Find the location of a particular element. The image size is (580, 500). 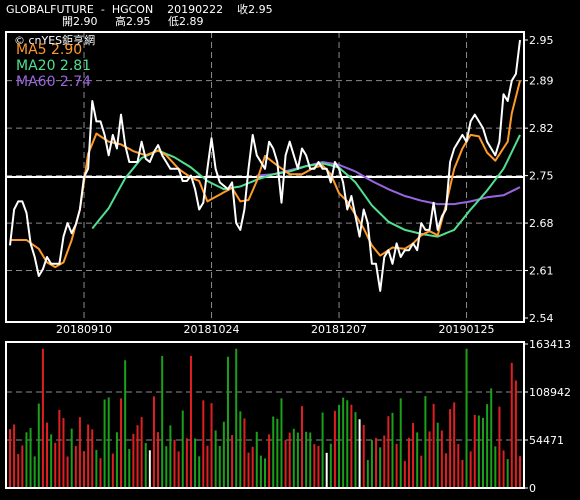

price-ytick-label: 2.95 is located at coordinates (541, 40).